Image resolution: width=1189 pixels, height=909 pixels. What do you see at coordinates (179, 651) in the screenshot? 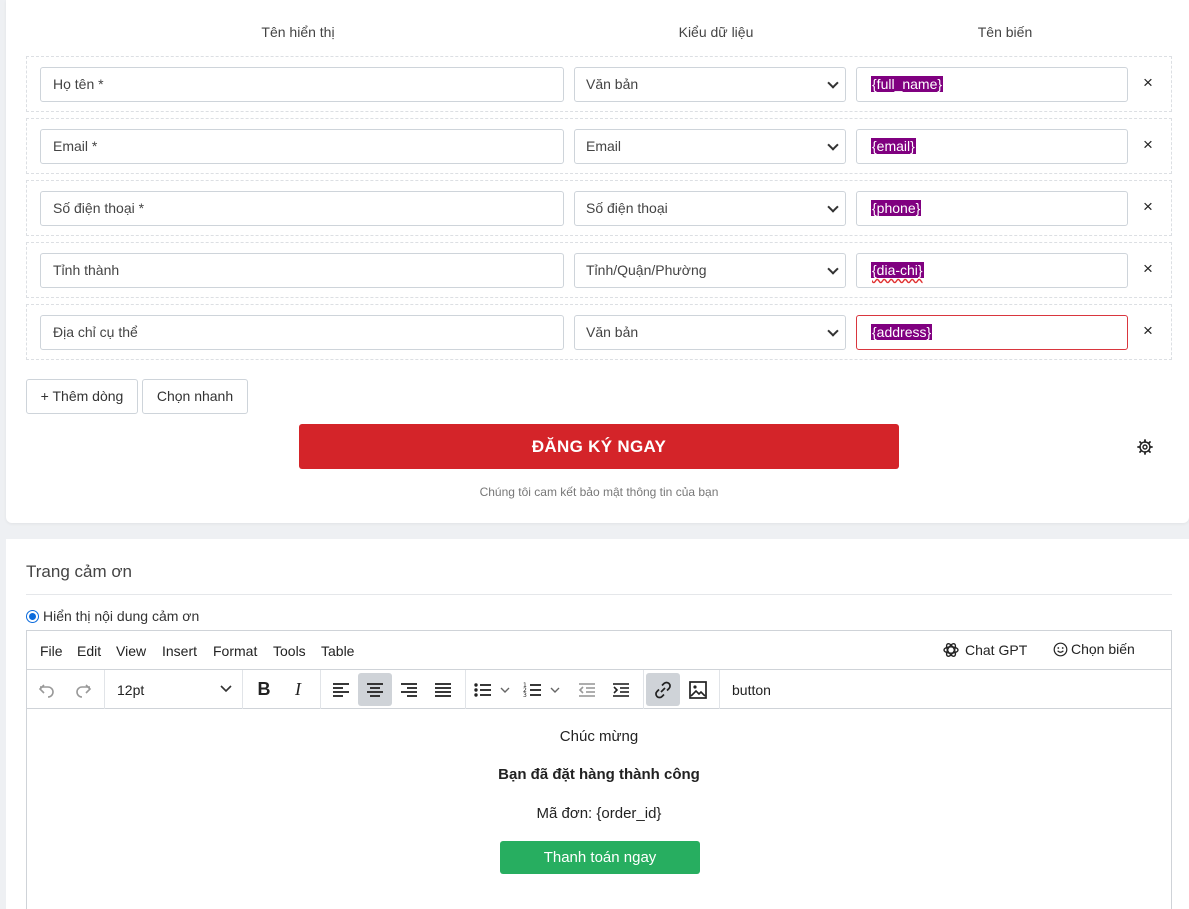
I see `menu-insert: Insert` at bounding box center [179, 651].